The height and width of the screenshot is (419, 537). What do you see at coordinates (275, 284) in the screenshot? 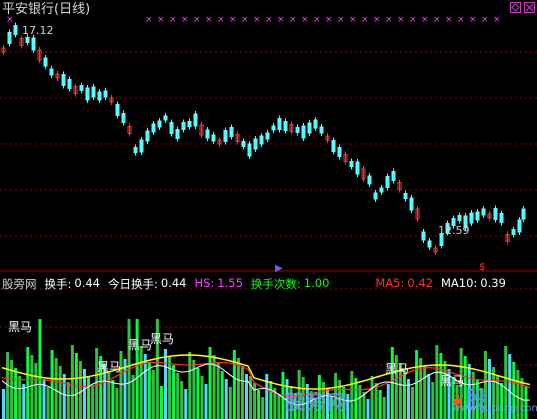
I see `turnover-times-label: 换手次数:` at bounding box center [275, 284].